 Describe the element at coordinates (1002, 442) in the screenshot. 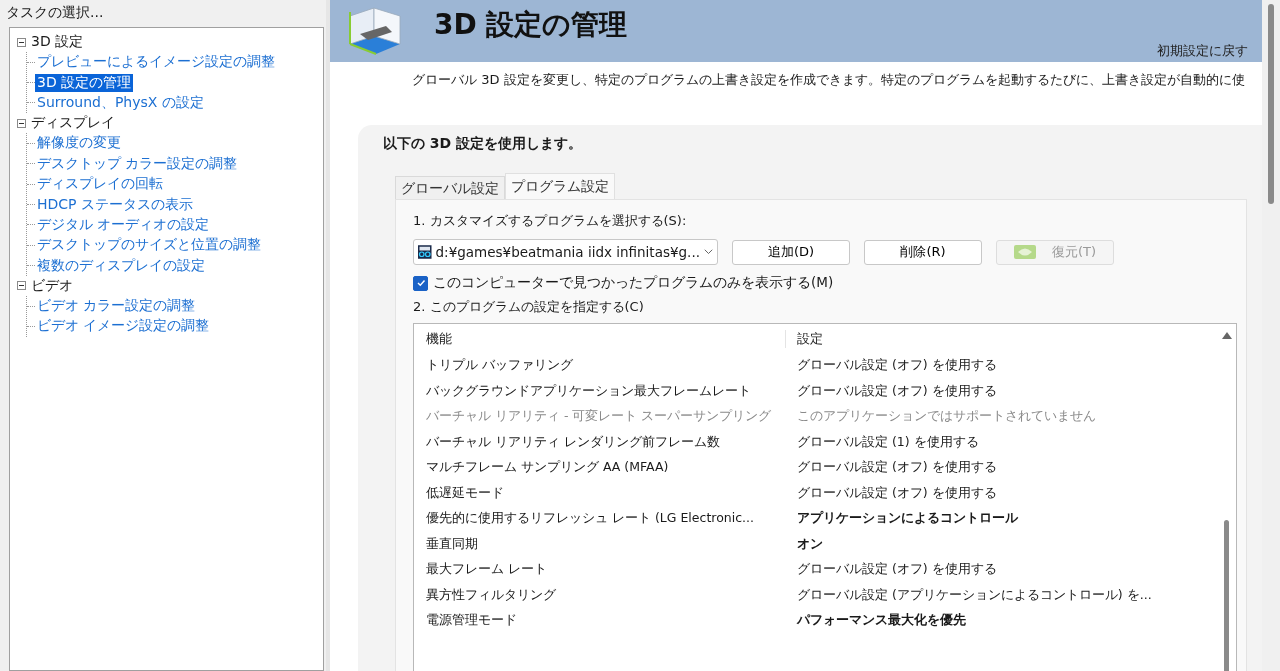

I see `setting-cell: グローバル設定 (1) を使用する` at that location.